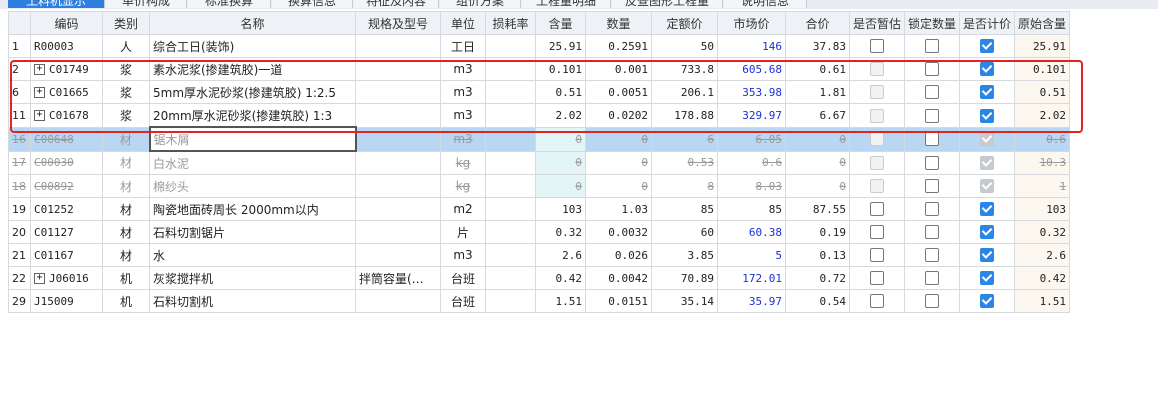 Image resolution: width=1158 pixels, height=405 pixels. Describe the element at coordinates (751, 92) in the screenshot. I see `market-price-cell: 353.98` at that location.